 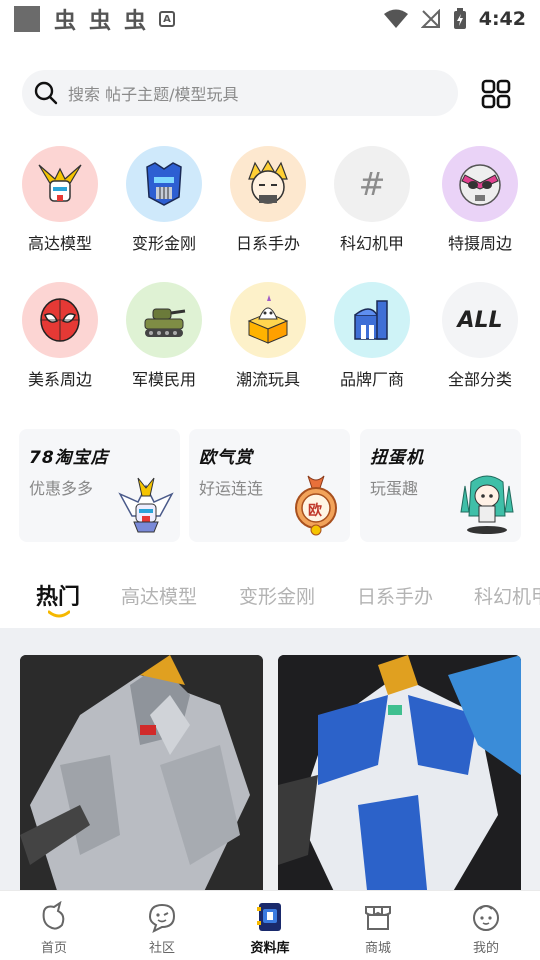 I want to click on hash-icon: #, so click(x=372, y=184).